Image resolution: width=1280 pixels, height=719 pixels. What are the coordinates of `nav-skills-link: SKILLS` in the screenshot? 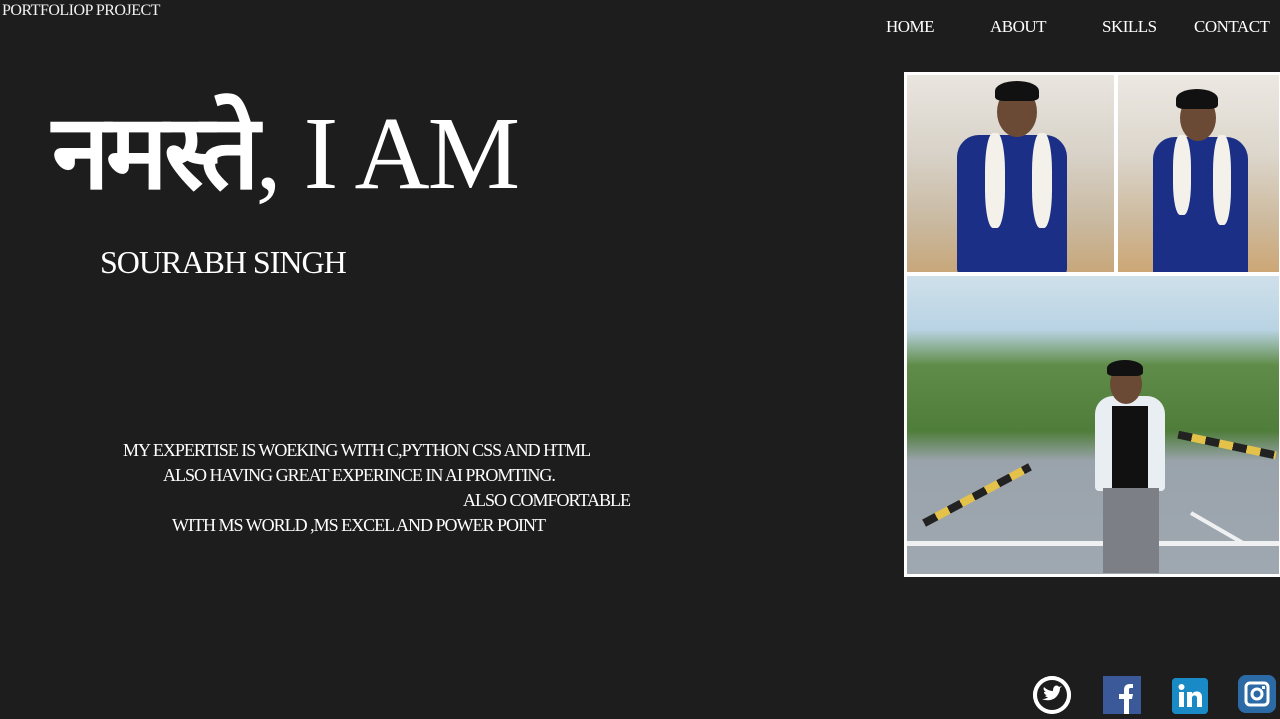 It's located at (1129, 27).